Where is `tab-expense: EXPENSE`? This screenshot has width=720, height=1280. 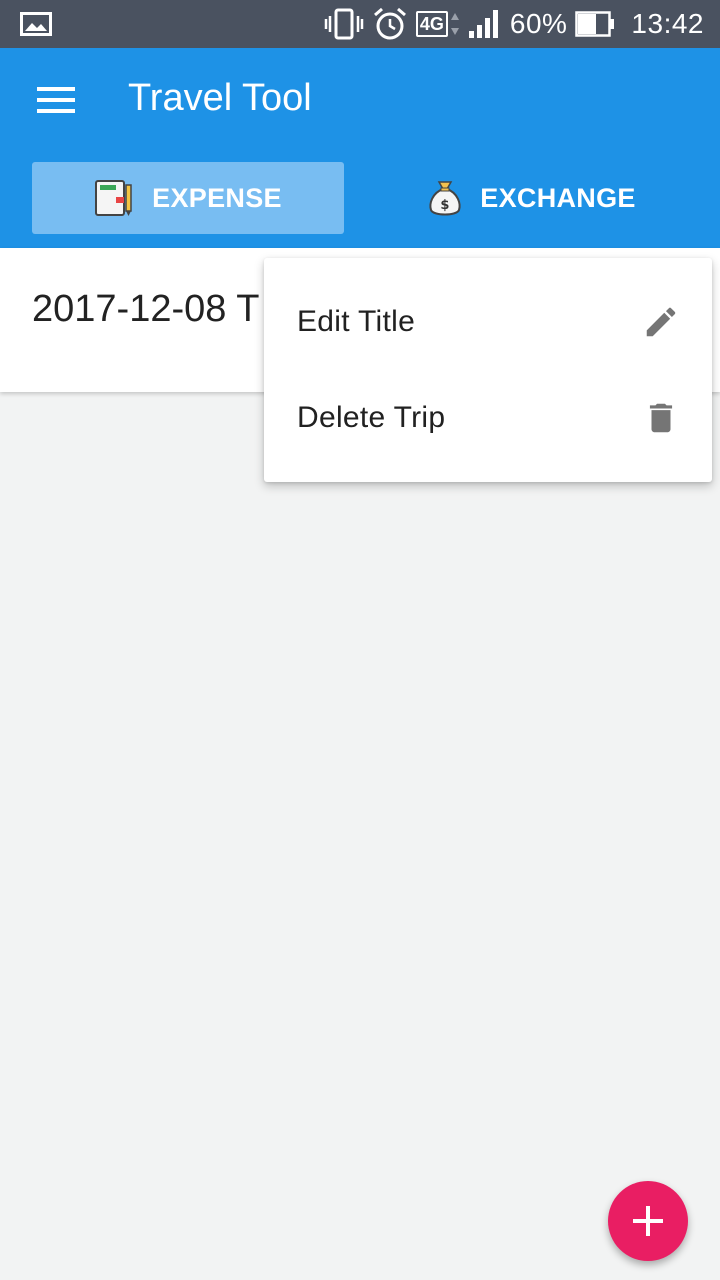 tab-expense: EXPENSE is located at coordinates (188, 198).